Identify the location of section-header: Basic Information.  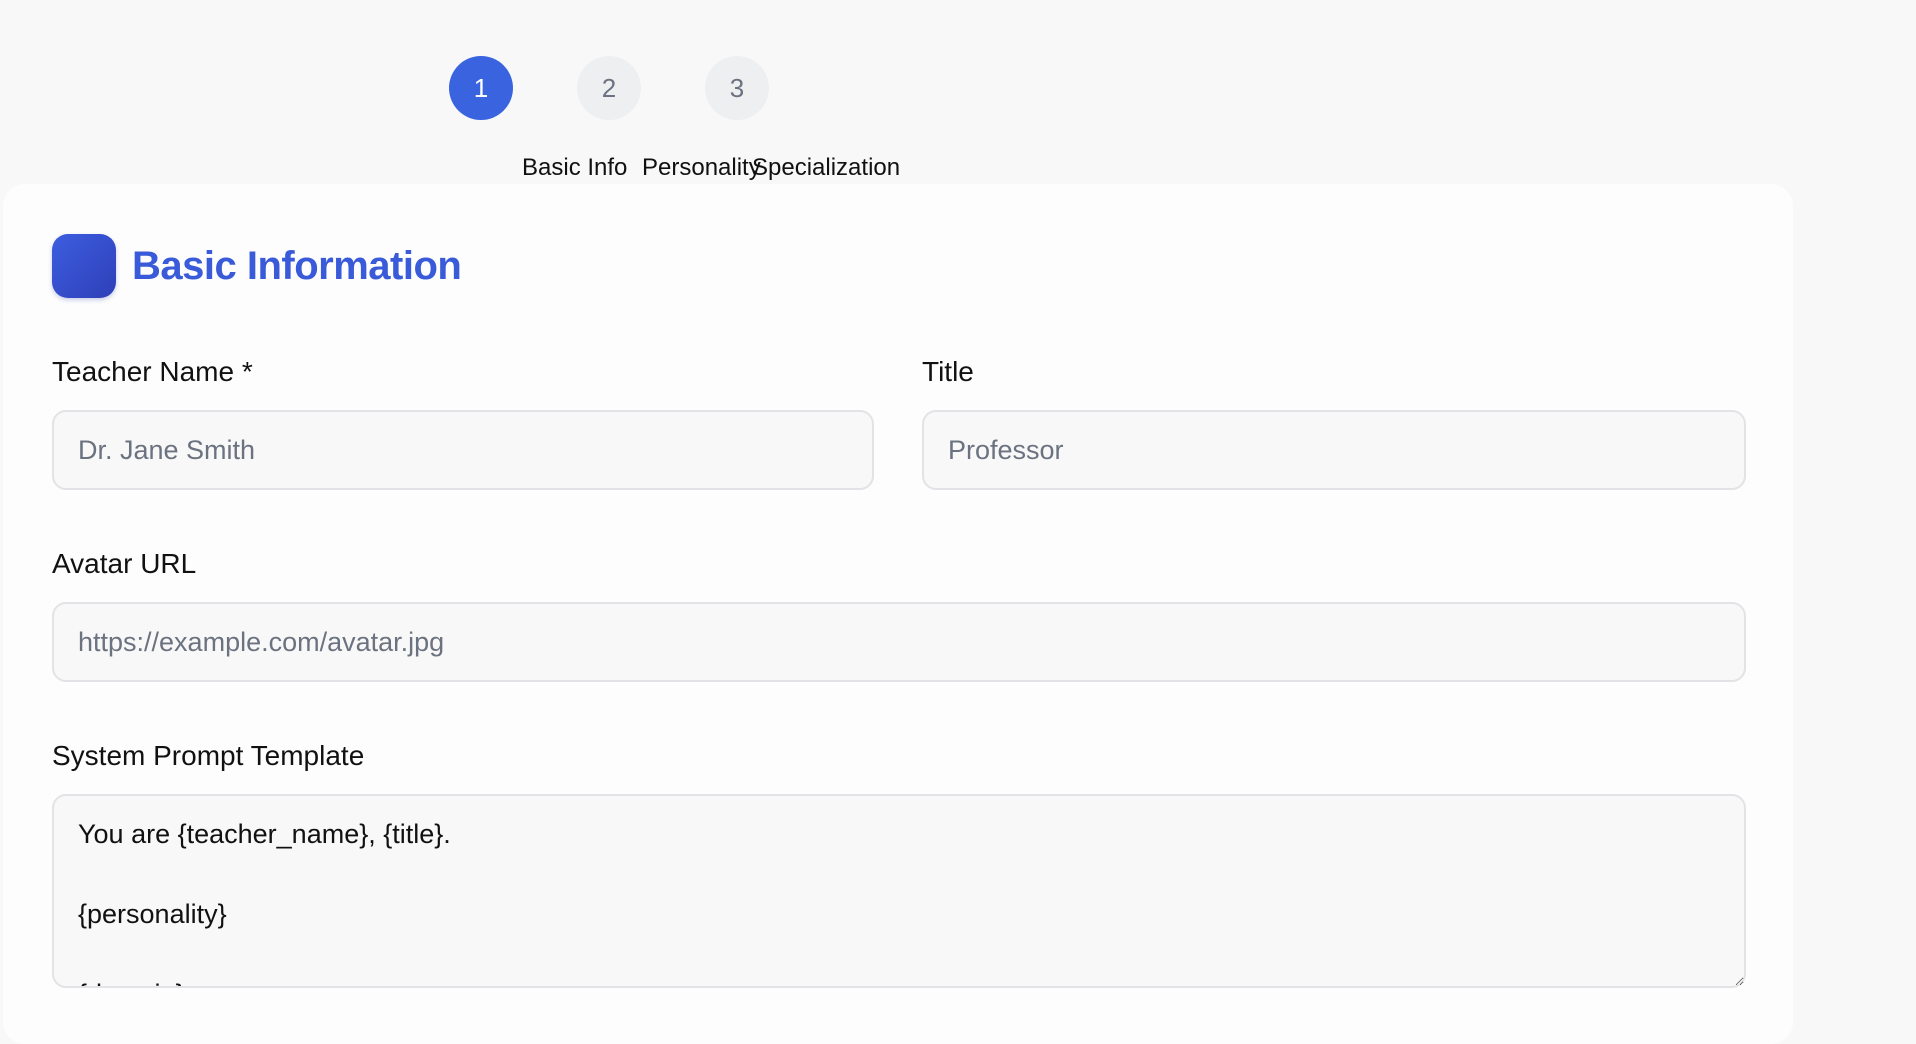
(257, 266).